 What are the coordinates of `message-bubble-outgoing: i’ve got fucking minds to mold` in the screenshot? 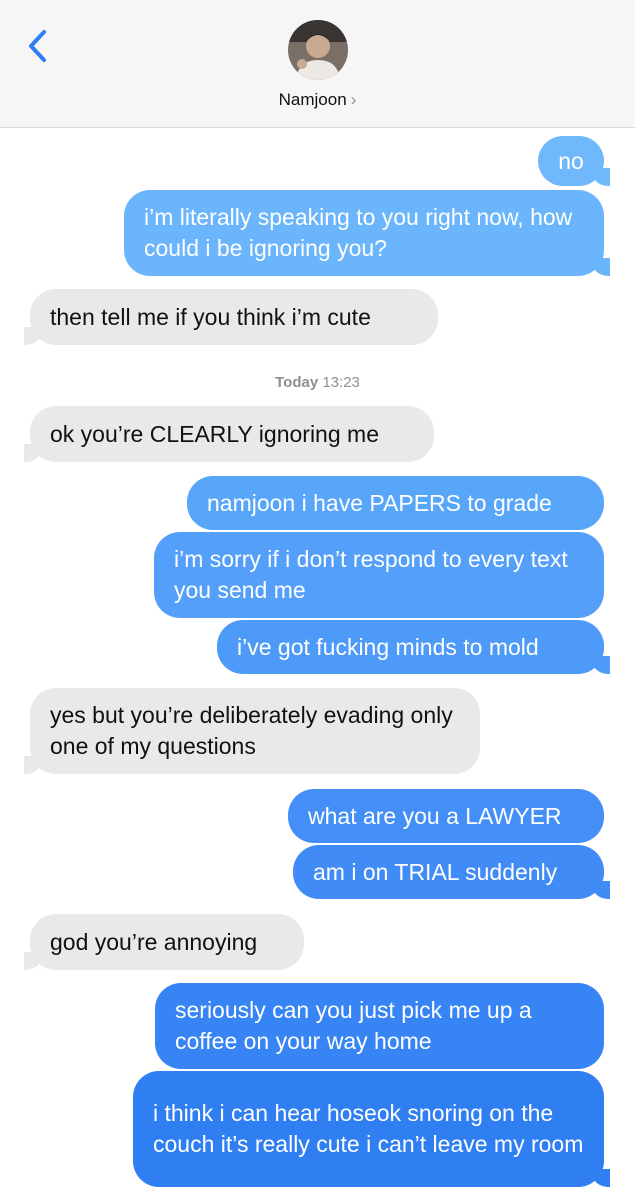 It's located at (413, 647).